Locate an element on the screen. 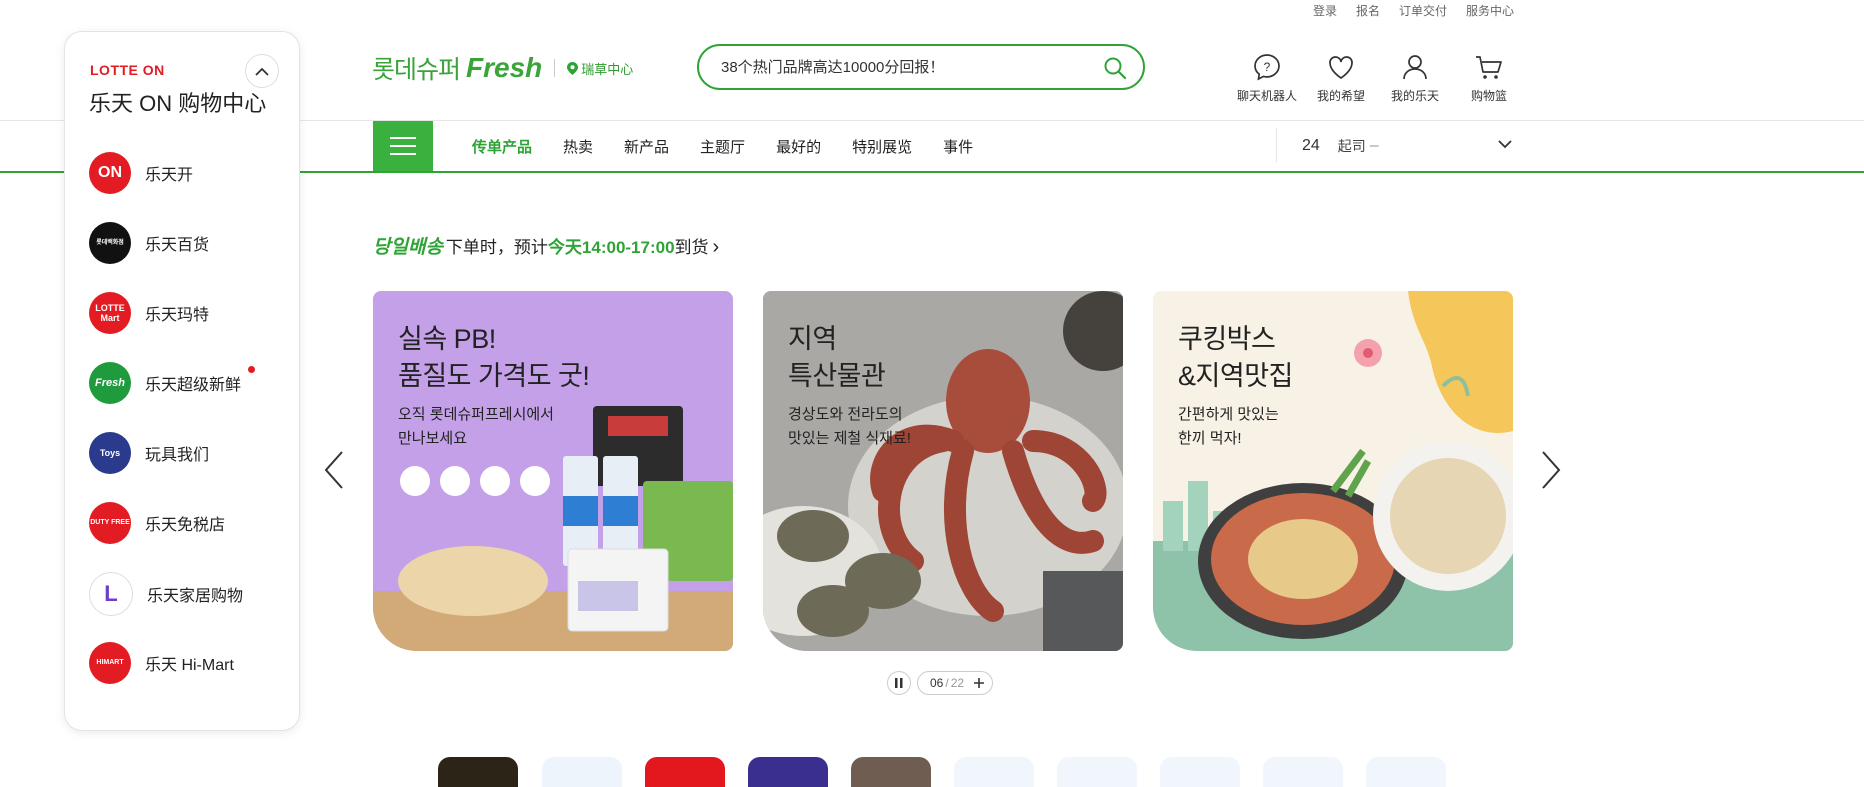  same-day-delivery: 당일배송 下单时，预计 今天14:00-17:00 到货 › is located at coordinates (546, 245).